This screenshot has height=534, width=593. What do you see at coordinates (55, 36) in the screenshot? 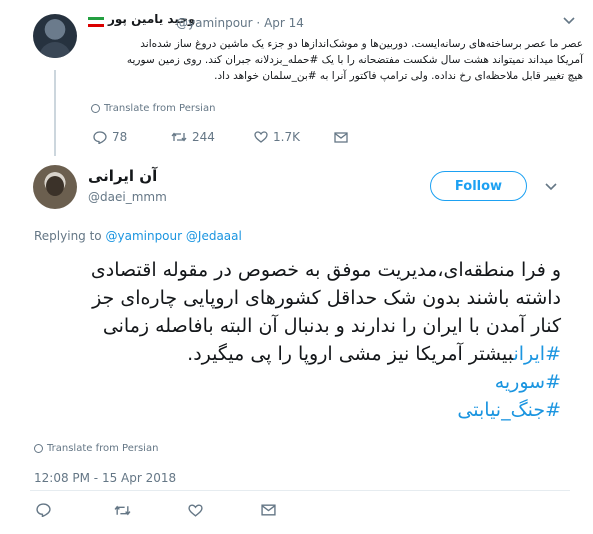
I see `avatar-yaminpour` at bounding box center [55, 36].